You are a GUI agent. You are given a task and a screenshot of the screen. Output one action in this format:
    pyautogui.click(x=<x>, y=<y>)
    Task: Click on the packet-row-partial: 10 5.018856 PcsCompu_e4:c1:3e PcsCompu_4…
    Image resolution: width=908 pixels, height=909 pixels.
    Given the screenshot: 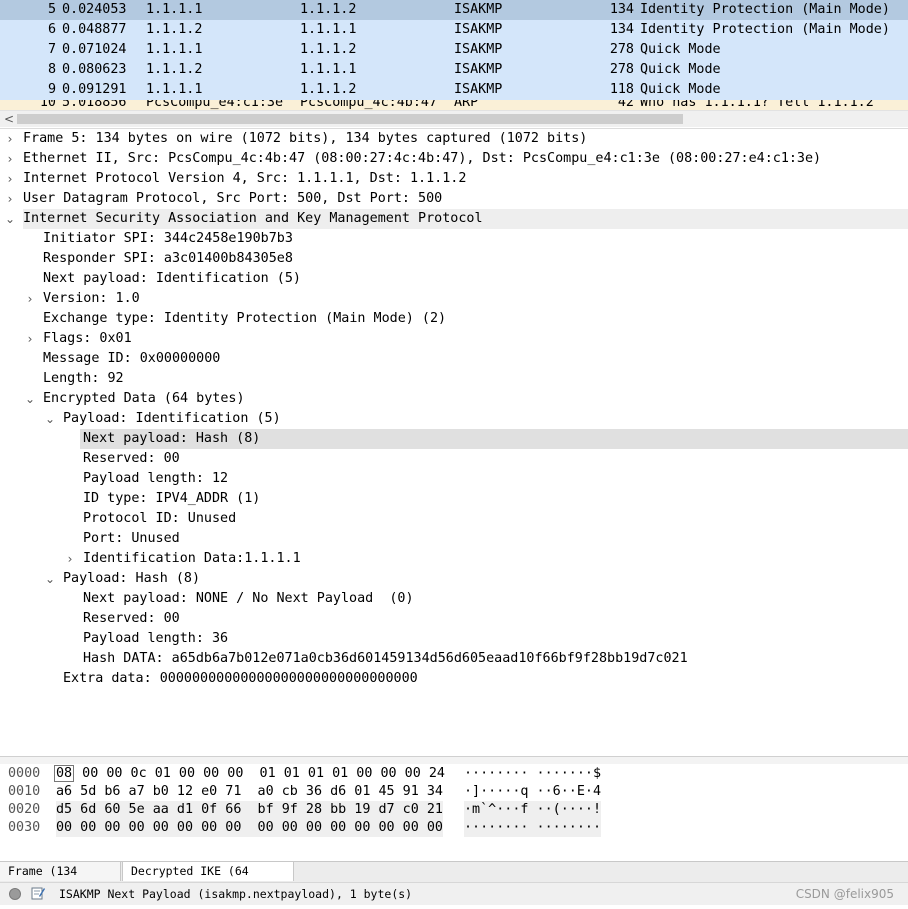 What is the action you would take?
    pyautogui.click(x=454, y=105)
    